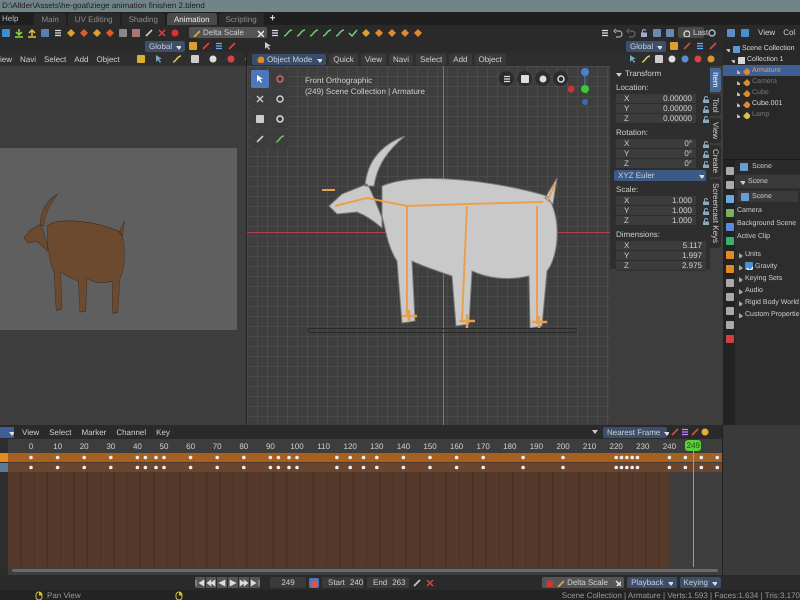 The image size is (800, 600). What do you see at coordinates (10, 18) in the screenshot?
I see `menu-item: Help` at bounding box center [10, 18].